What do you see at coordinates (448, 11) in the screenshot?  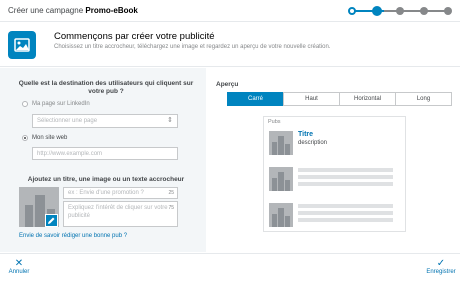 I see `step-5-dot` at bounding box center [448, 11].